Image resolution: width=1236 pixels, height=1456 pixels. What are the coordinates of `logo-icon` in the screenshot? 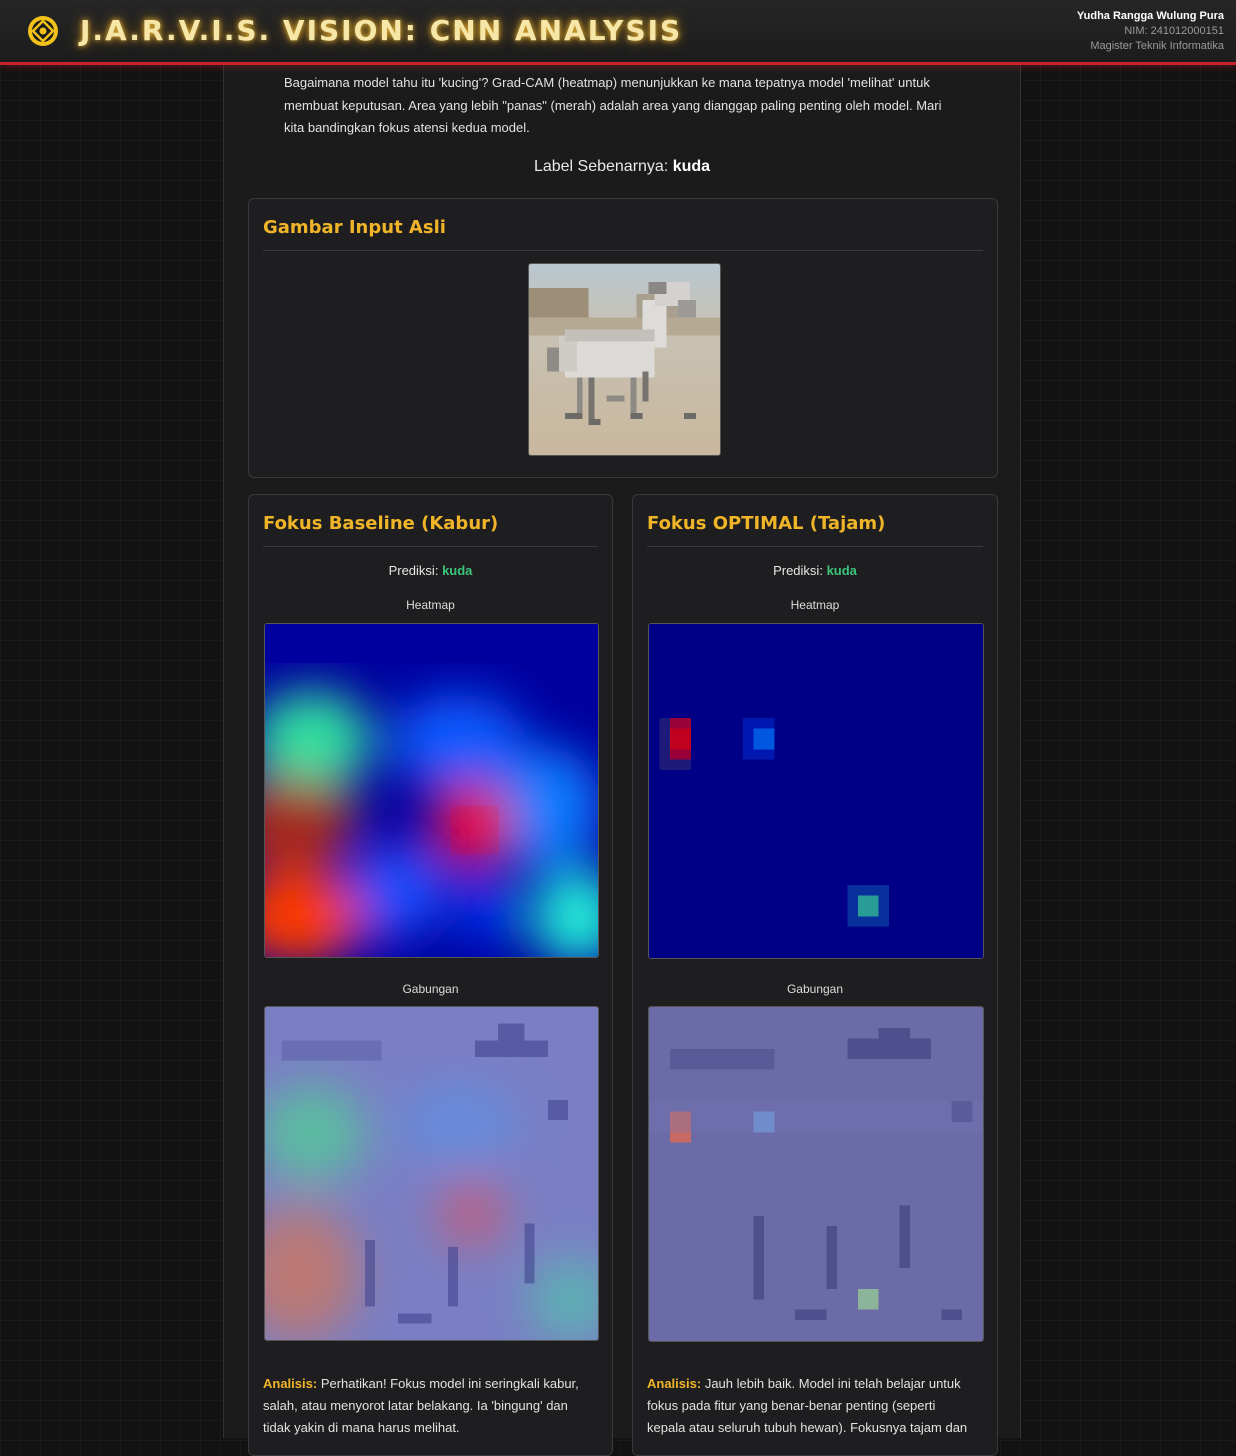 It's located at (43, 31).